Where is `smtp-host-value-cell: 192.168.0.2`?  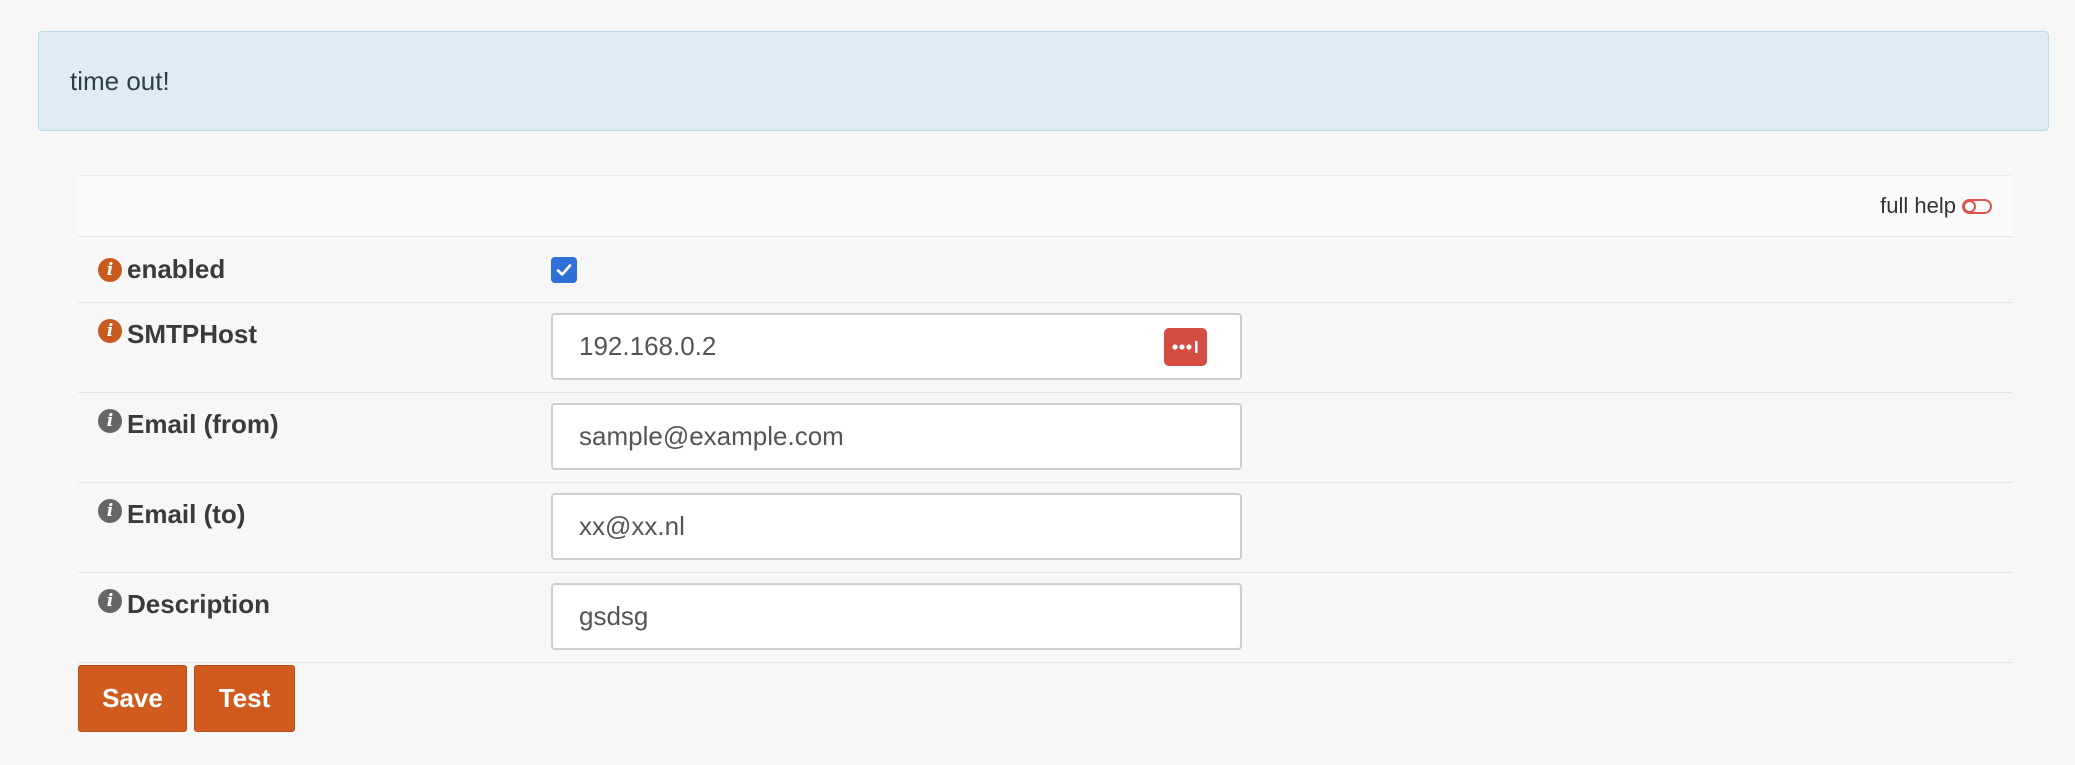
smtp-host-value-cell: 192.168.0.2 is located at coordinates (1281, 347).